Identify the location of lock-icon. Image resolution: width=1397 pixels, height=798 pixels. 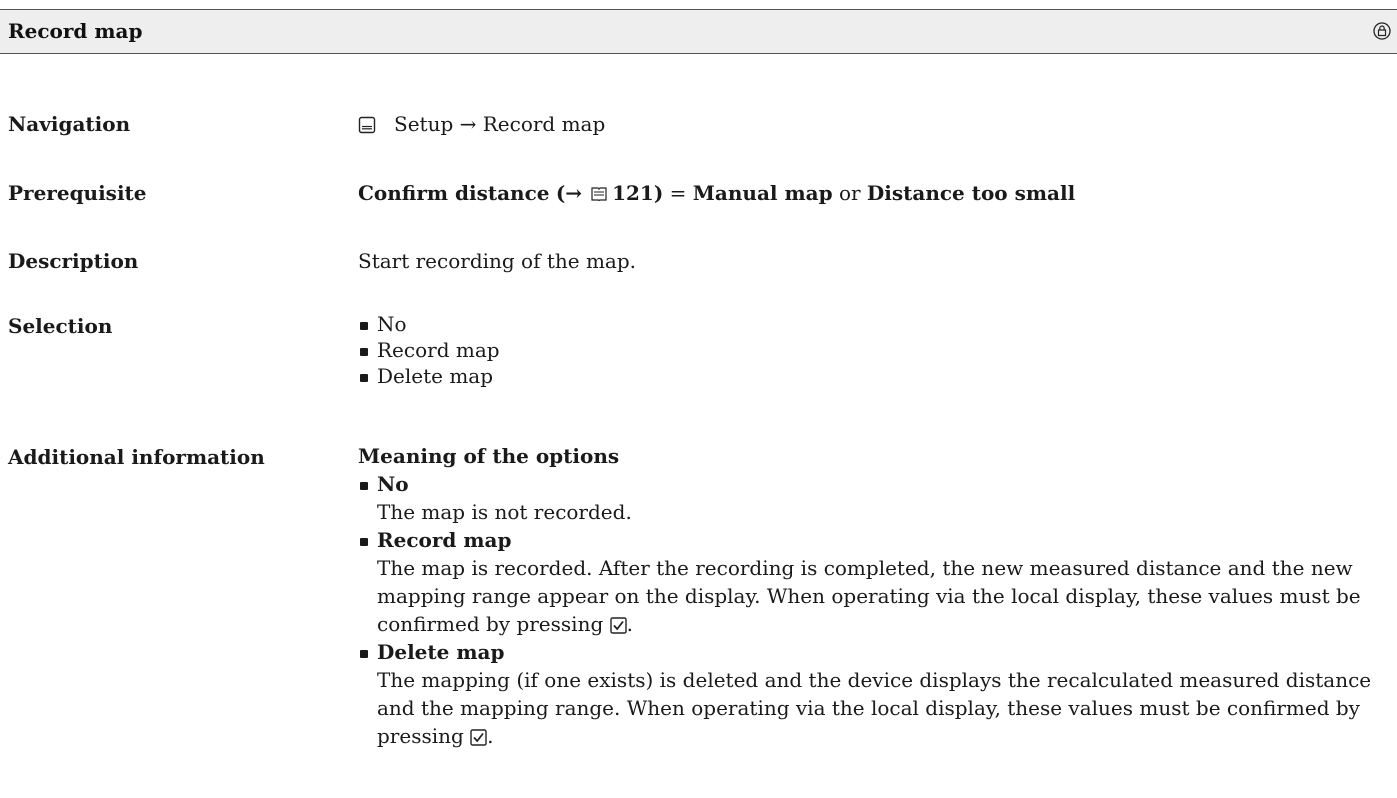
(1382, 31).